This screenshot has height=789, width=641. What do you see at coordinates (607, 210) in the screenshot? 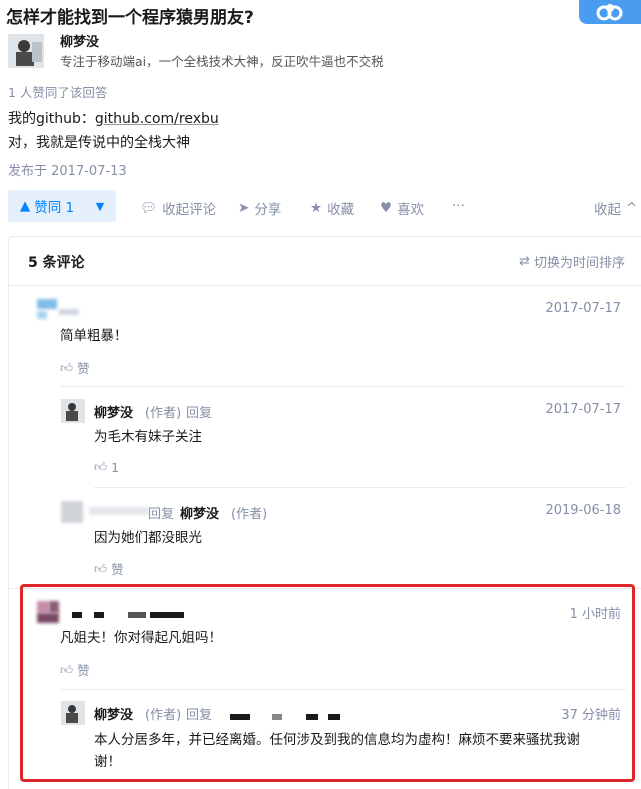
I see `collapse-label: 收起` at bounding box center [607, 210].